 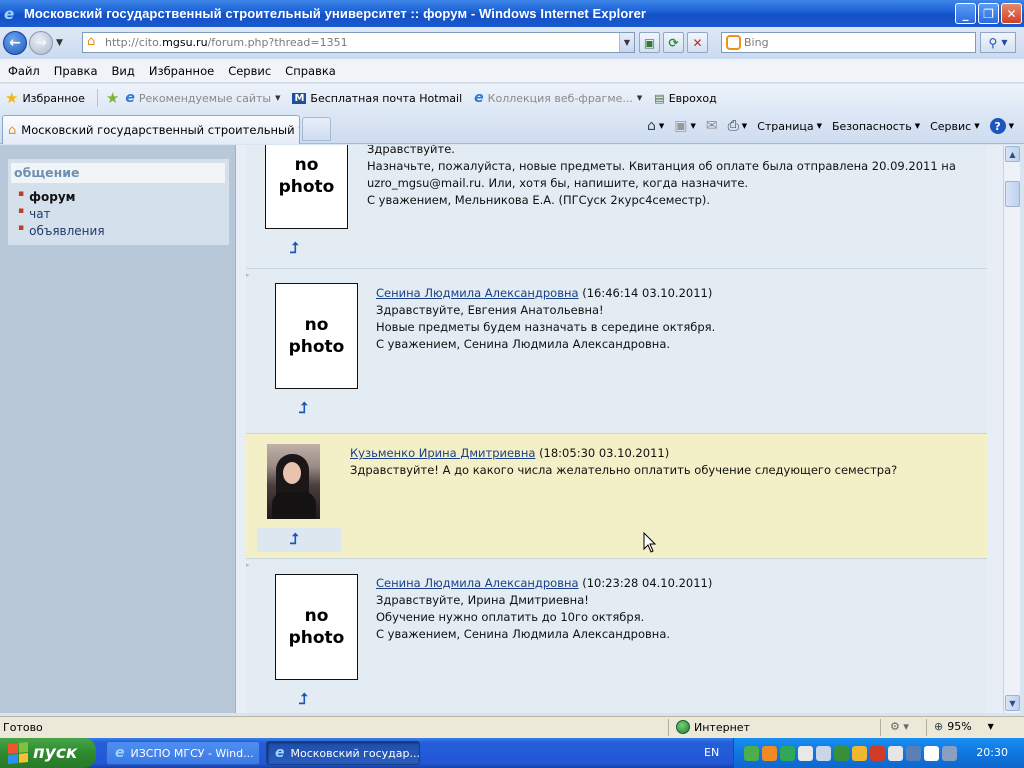 I want to click on post-line: Обучение нужно оплатить до 10го октября., so click(x=510, y=617).